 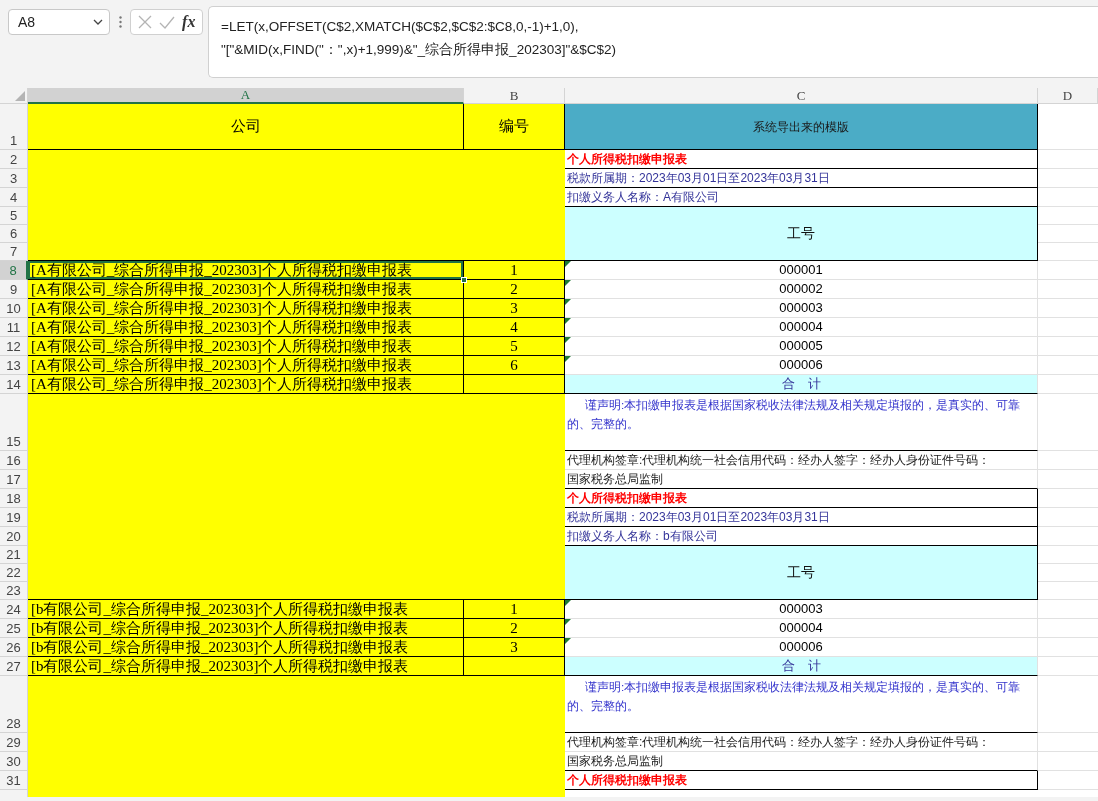 What do you see at coordinates (14, 555) in the screenshot?
I see `row-header: 21` at bounding box center [14, 555].